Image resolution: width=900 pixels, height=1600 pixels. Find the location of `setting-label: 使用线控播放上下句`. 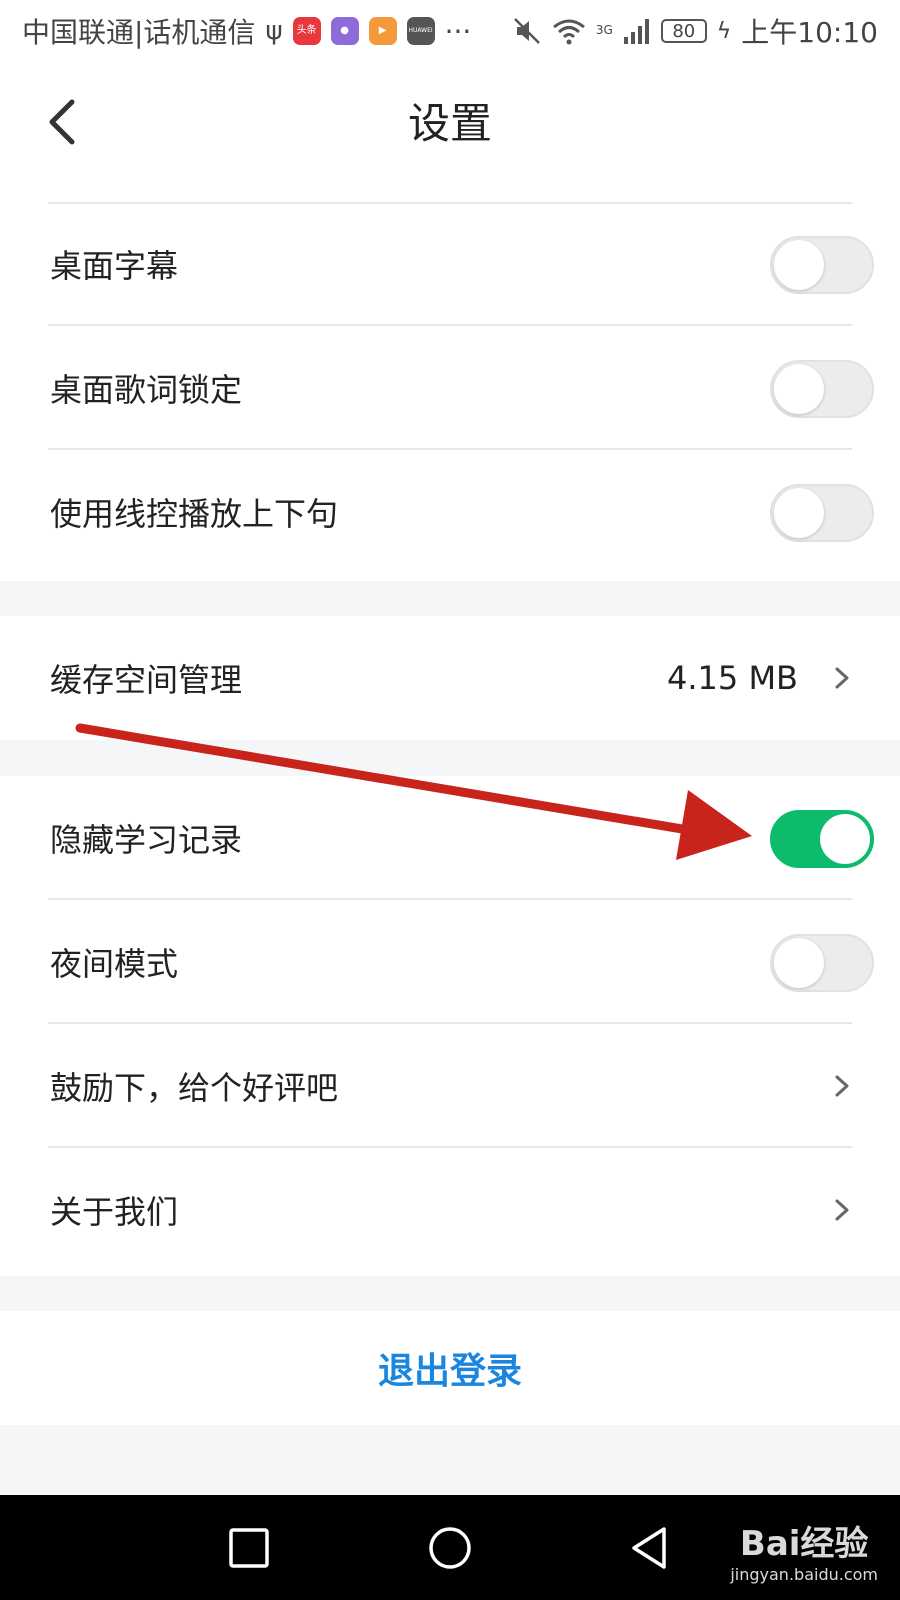

setting-label: 使用线控播放上下句 is located at coordinates (194, 514).